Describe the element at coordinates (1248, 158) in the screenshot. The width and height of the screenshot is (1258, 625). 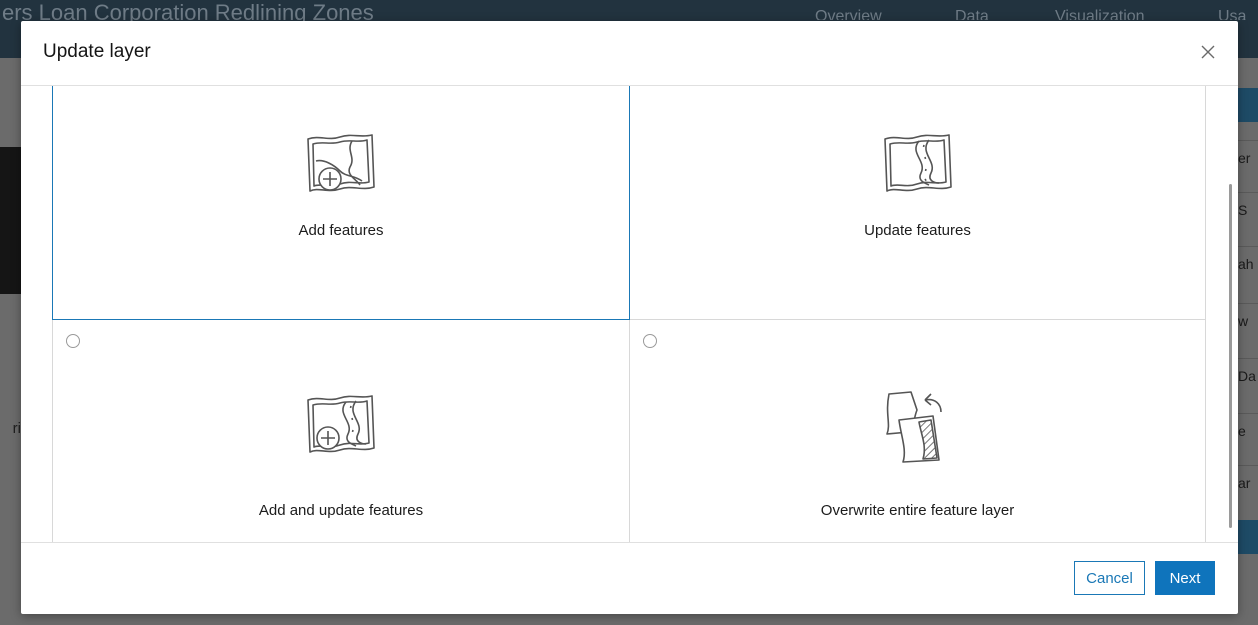
I see `background-table-cell: er` at that location.